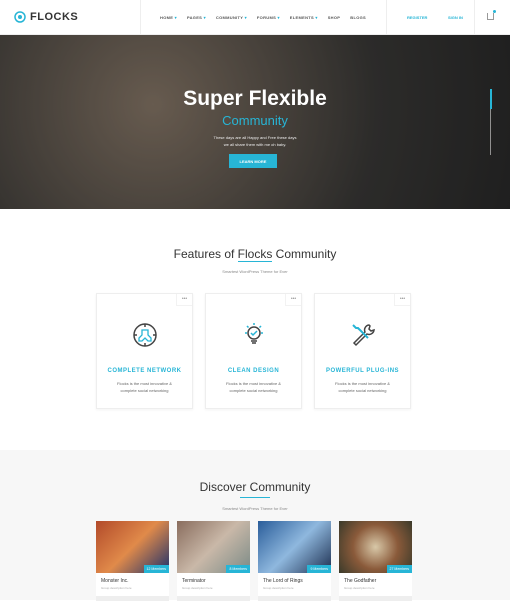 This screenshot has width=510, height=601. Describe the element at coordinates (375, 547) in the screenshot. I see `group-image: 27 Members` at that location.